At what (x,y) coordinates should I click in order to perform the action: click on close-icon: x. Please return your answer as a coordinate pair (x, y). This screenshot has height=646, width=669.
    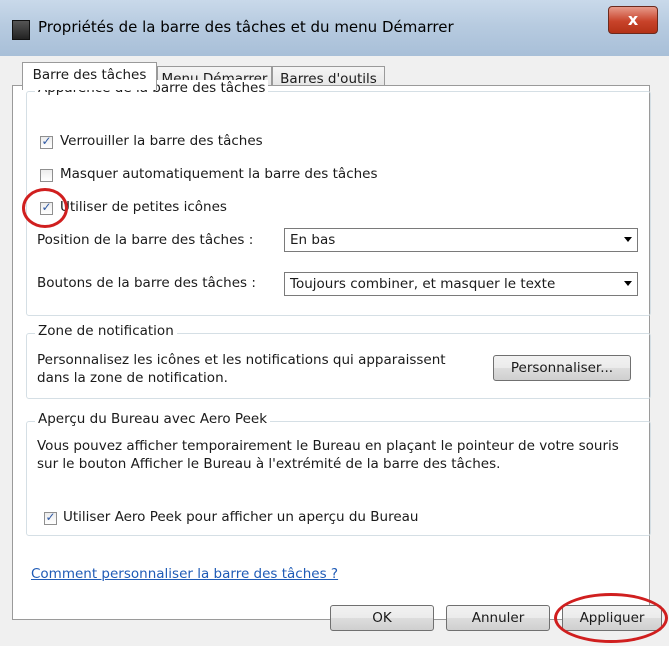
    Looking at the image, I should click on (633, 19).